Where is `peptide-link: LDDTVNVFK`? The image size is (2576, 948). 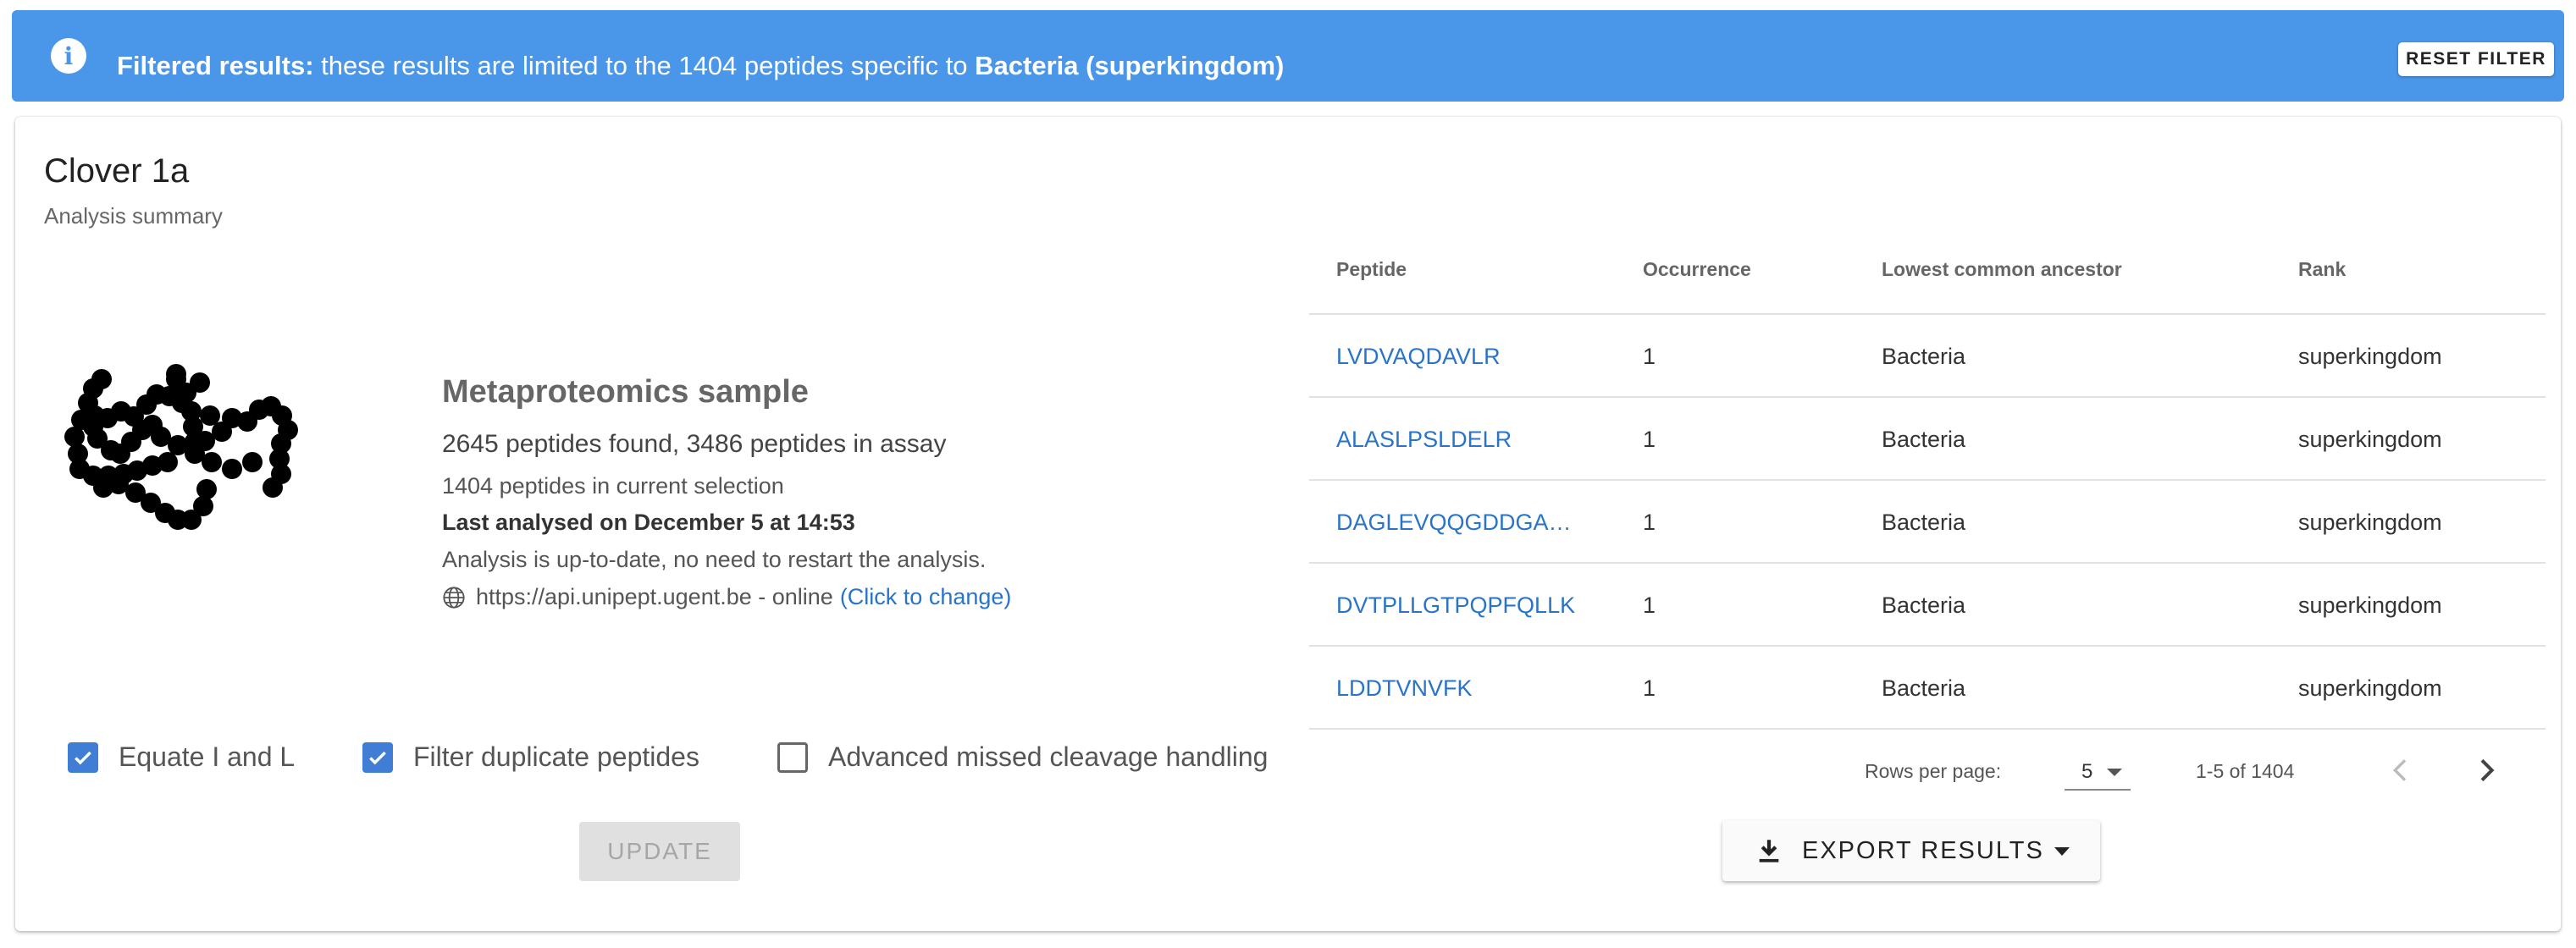
peptide-link: LDDTVNVFK is located at coordinates (1463, 688).